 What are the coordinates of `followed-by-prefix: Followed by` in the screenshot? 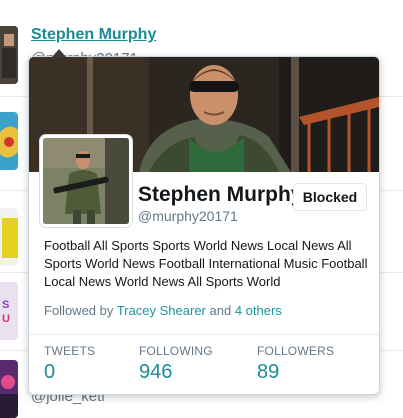 It's located at (79, 310).